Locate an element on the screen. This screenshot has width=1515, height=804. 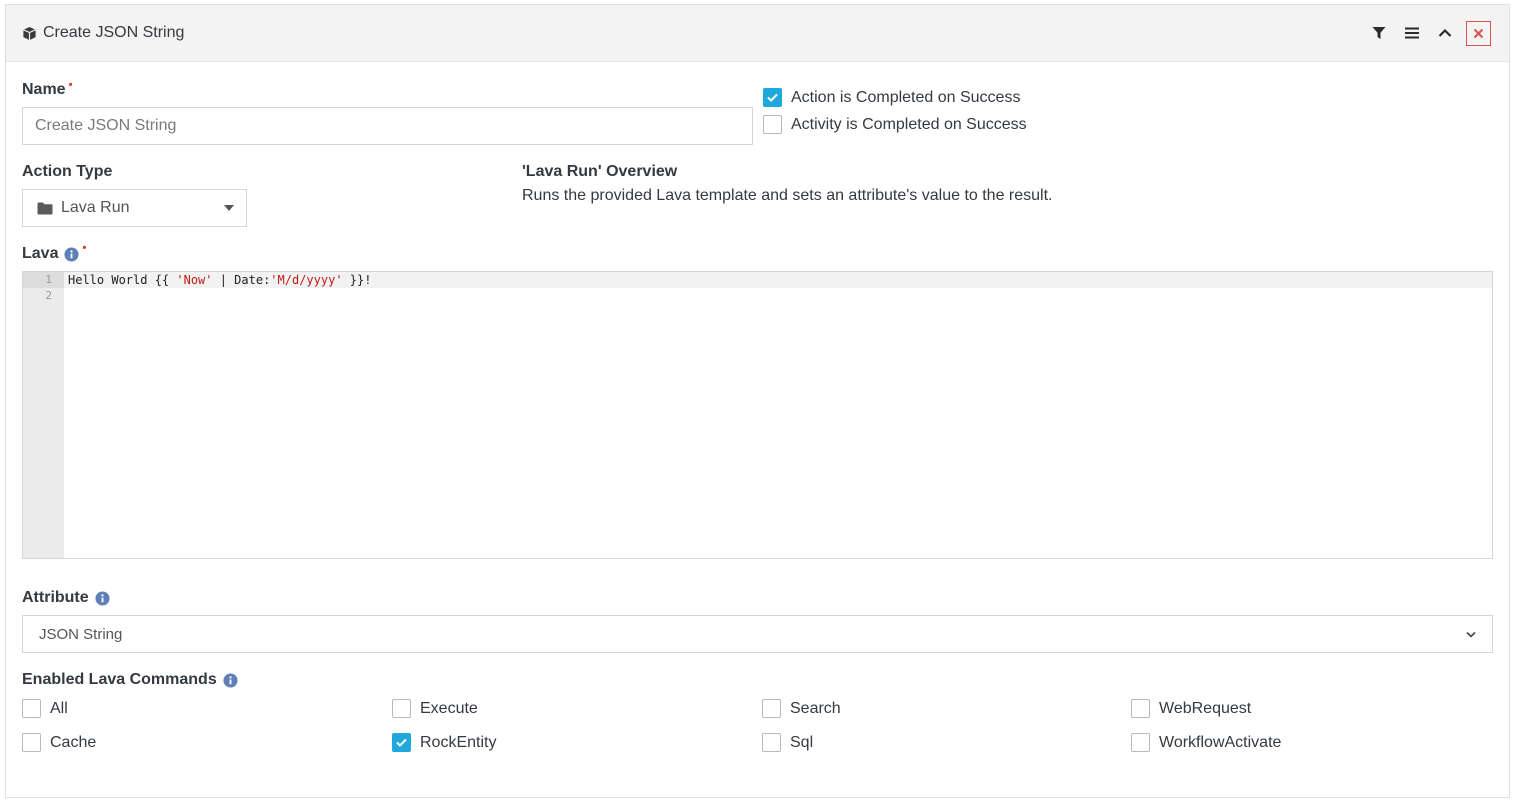
line-number: 1 is located at coordinates (48, 279).